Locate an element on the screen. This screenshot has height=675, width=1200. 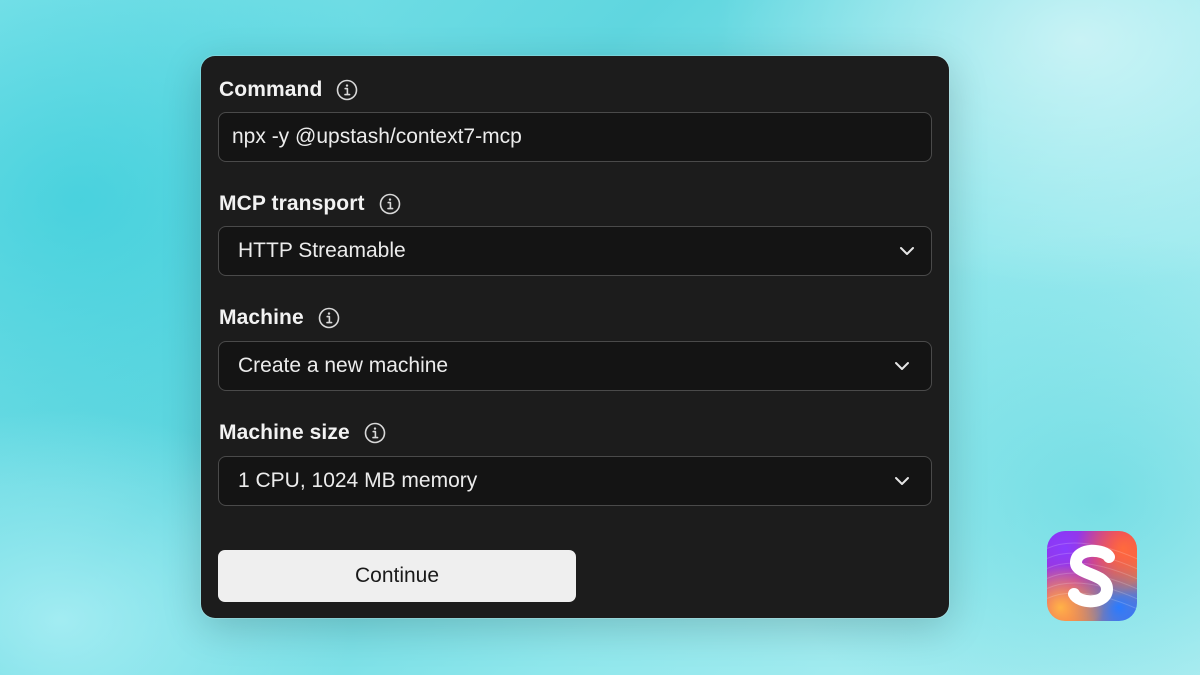
app-logo-icon is located at coordinates (1092, 576).